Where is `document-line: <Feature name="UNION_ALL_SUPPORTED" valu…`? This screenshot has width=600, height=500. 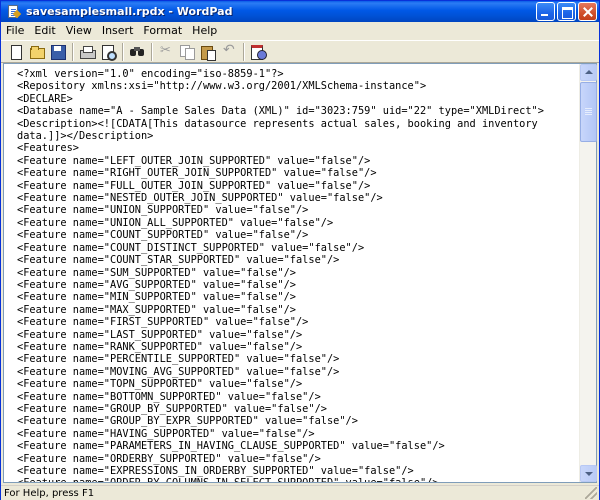 document-line: <Feature name="UNION_ALL_SUPPORTED" valu… is located at coordinates (175, 222).